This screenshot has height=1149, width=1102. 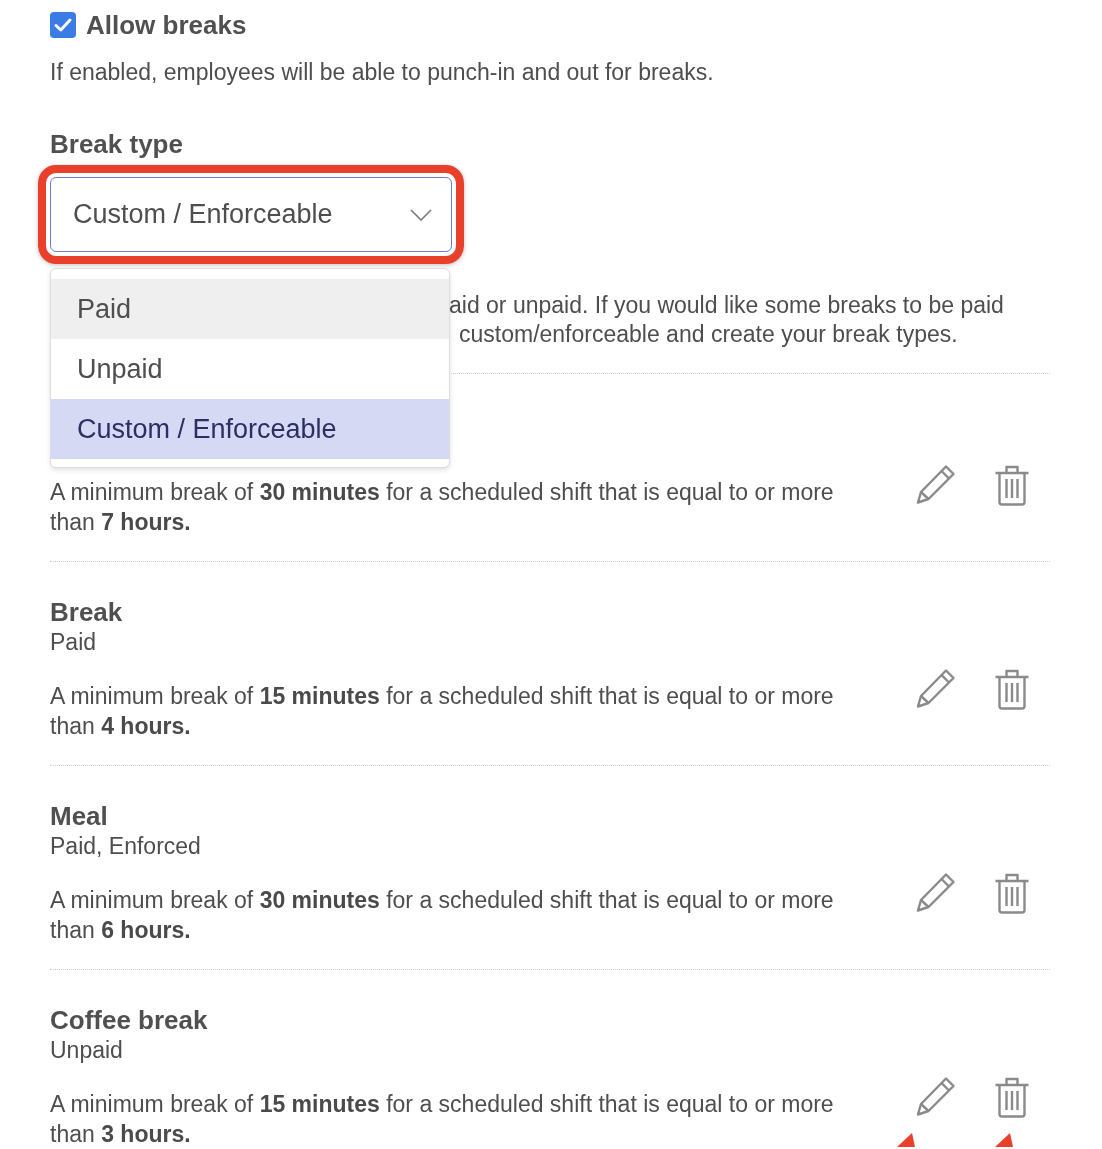 What do you see at coordinates (442, 1119) in the screenshot?
I see `rule-description: A minimum break of 15 minutes for a scheduled shift that is equal to or more than 3 hours.` at bounding box center [442, 1119].